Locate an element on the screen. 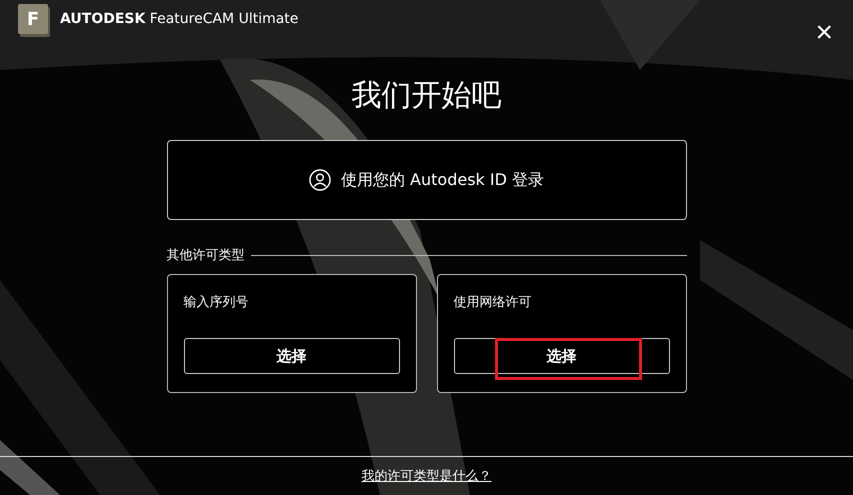  user-icon is located at coordinates (319, 180).